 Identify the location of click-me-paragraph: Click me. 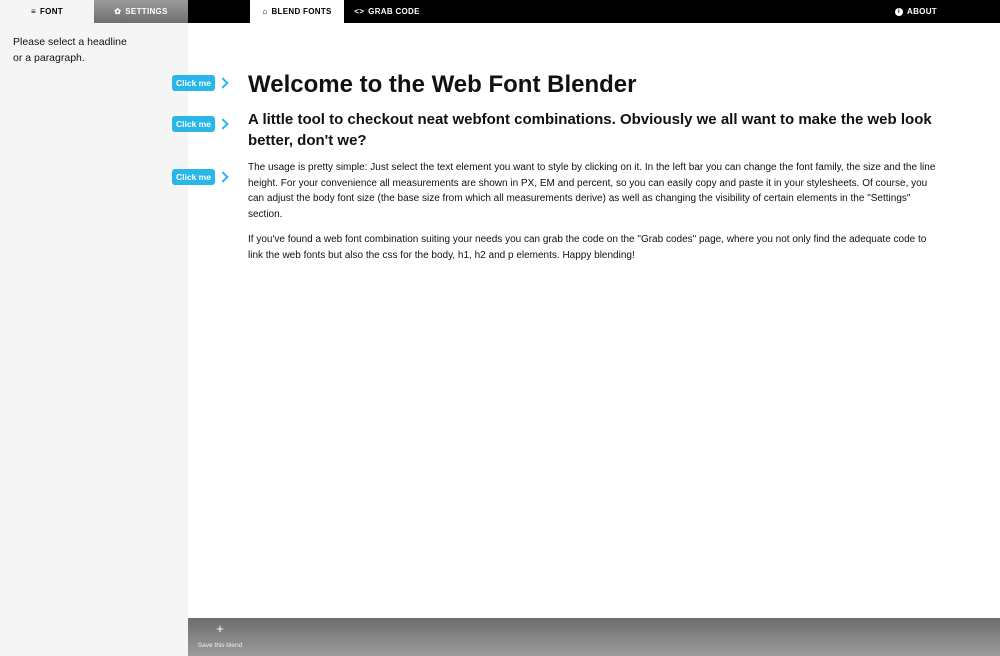
(200, 177).